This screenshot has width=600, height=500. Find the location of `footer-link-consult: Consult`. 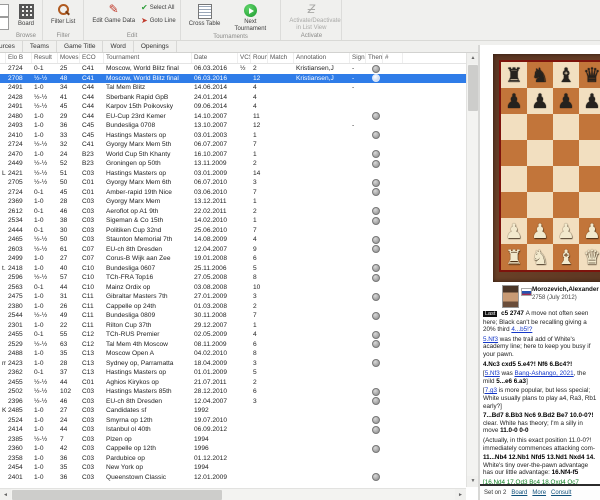

footer-link-consult: Consult is located at coordinates (561, 493).